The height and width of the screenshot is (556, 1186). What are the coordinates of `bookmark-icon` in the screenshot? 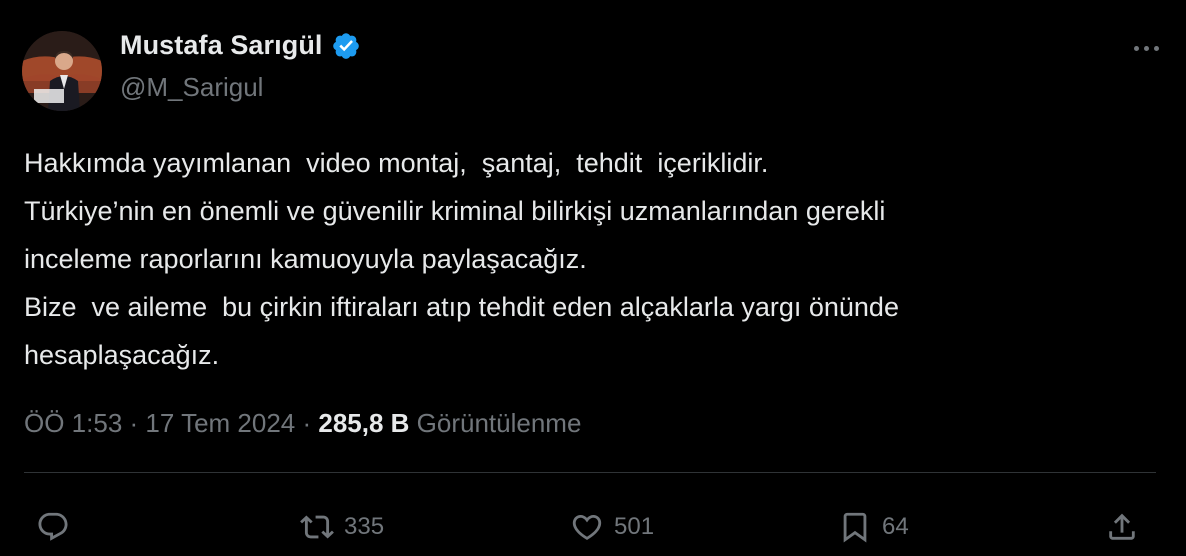 It's located at (855, 527).